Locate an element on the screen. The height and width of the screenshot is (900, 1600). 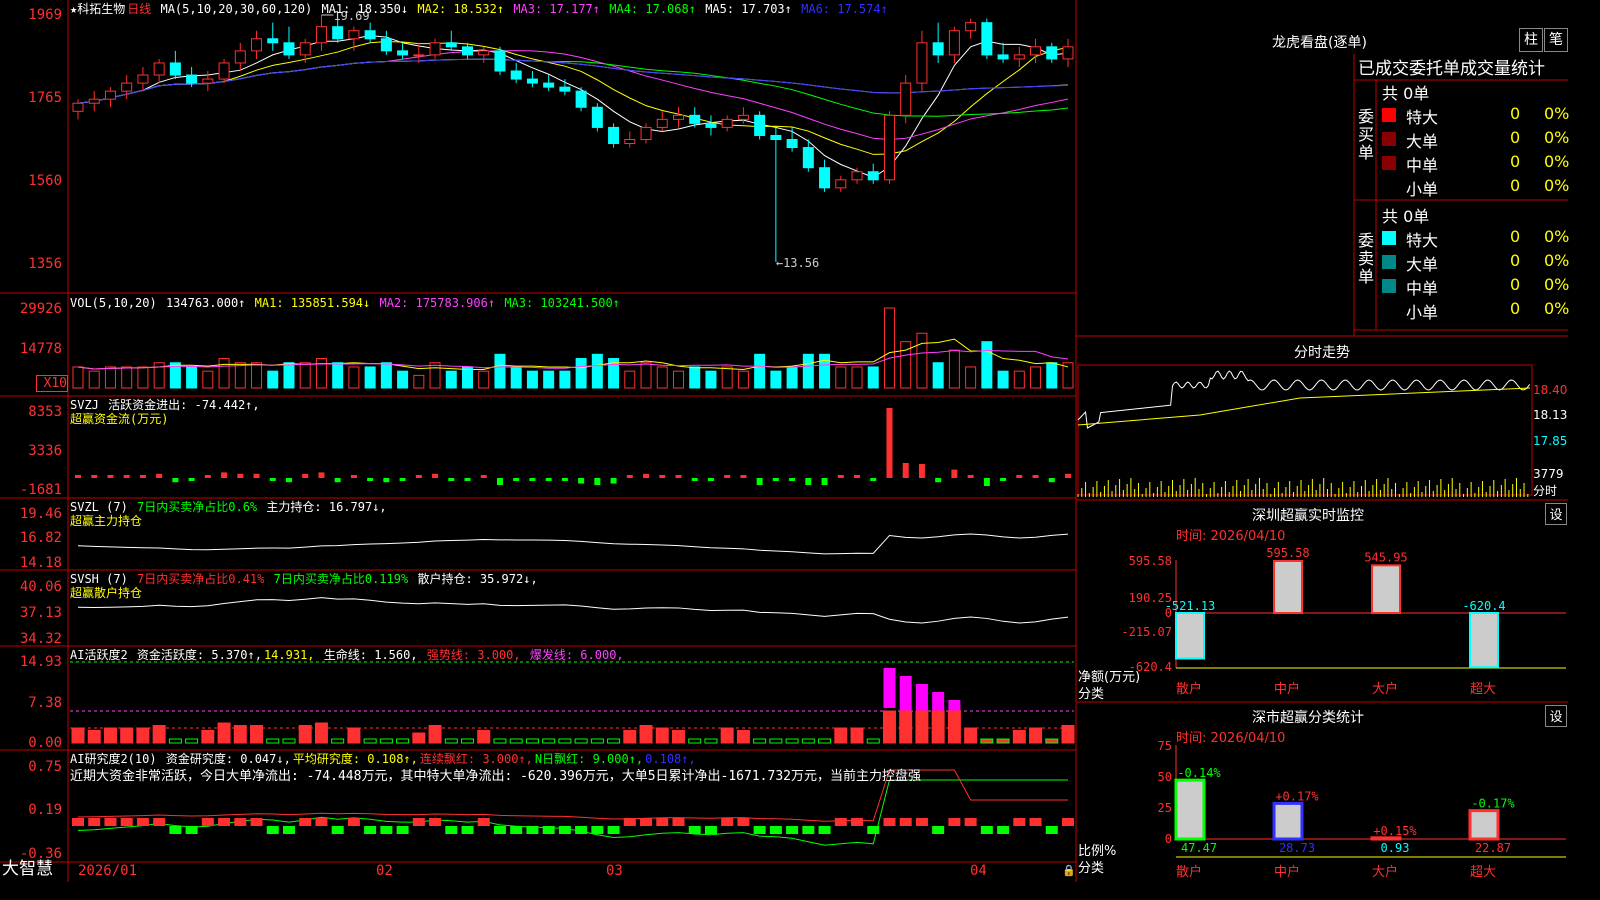
k-tick-2: 1560 is located at coordinates (45, 181).